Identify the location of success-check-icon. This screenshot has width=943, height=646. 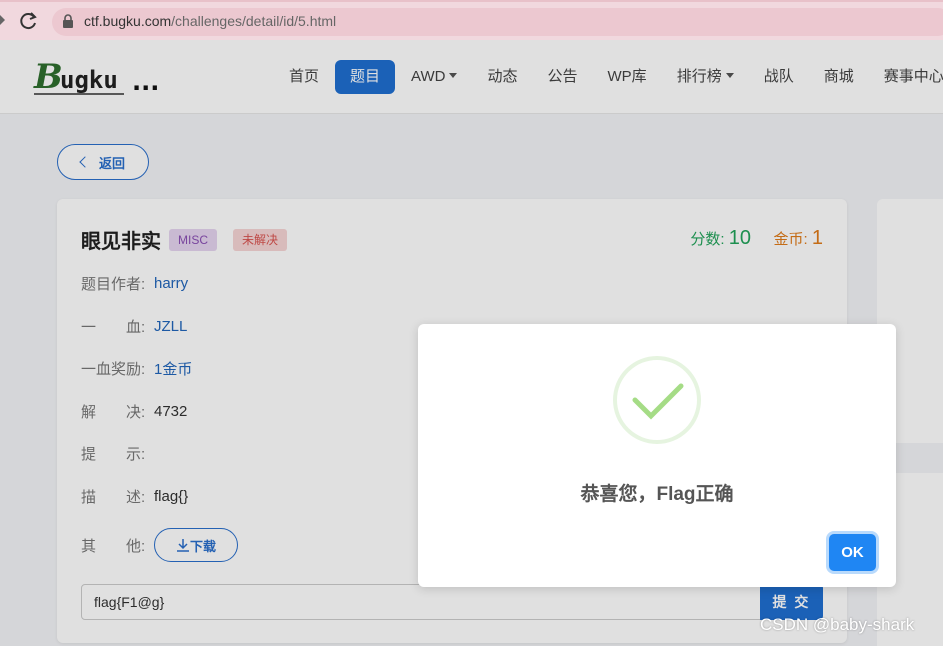
(657, 400).